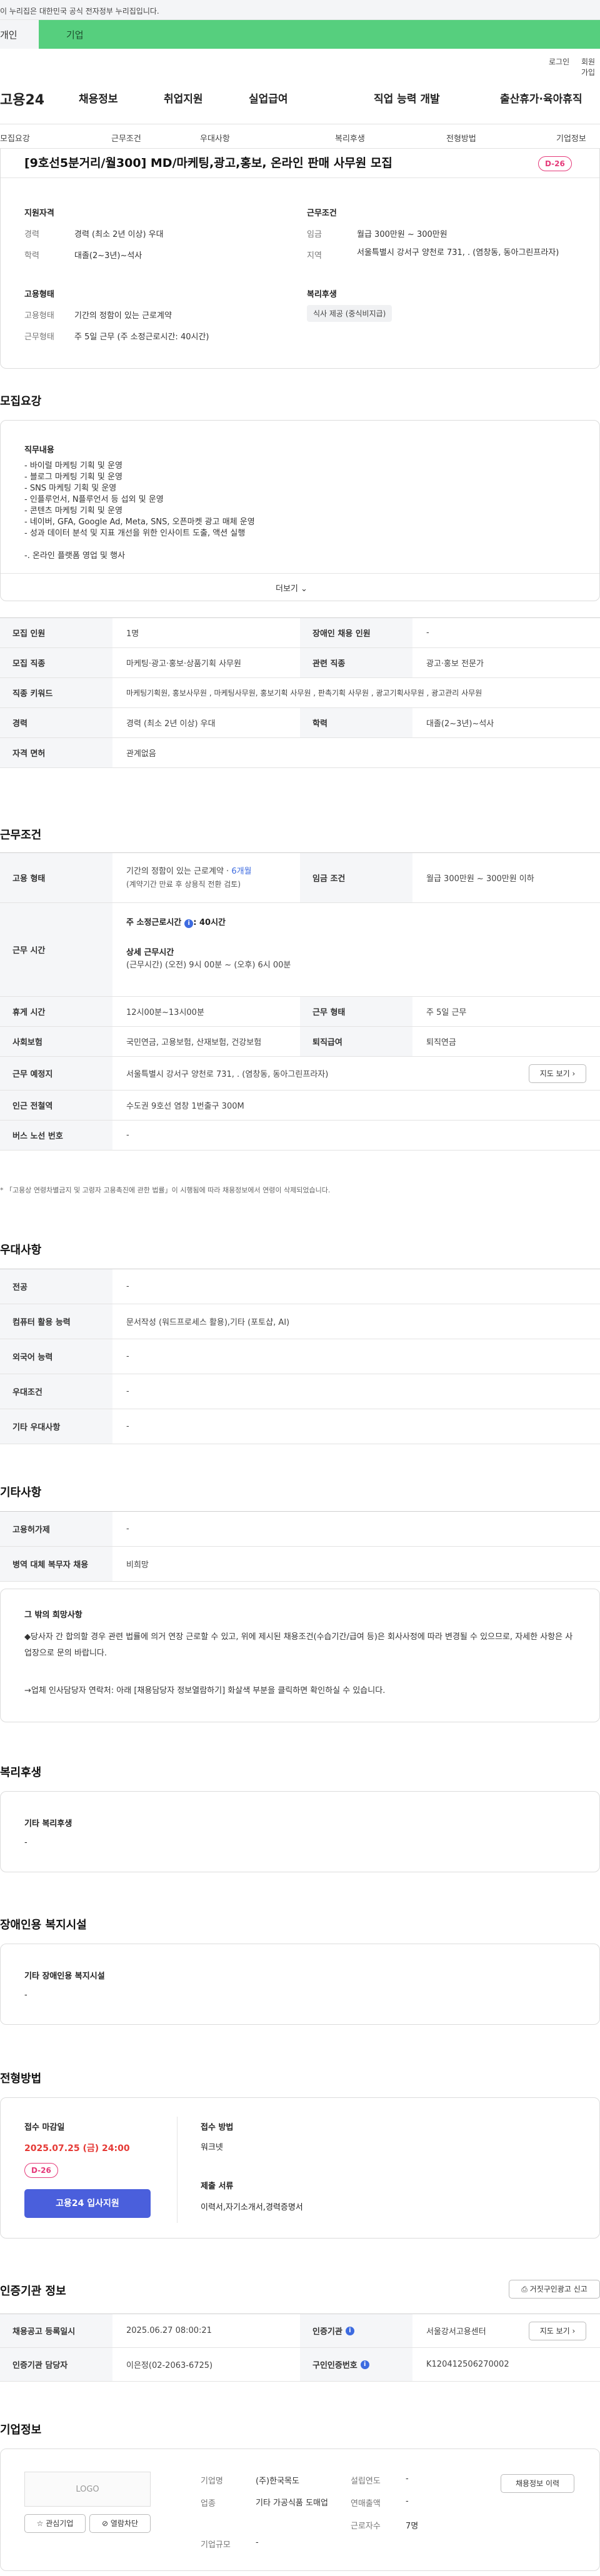  Describe the element at coordinates (179, 871) in the screenshot. I see `employment-type-text: 기간의 정함이 있는 근로계약 ·` at that location.